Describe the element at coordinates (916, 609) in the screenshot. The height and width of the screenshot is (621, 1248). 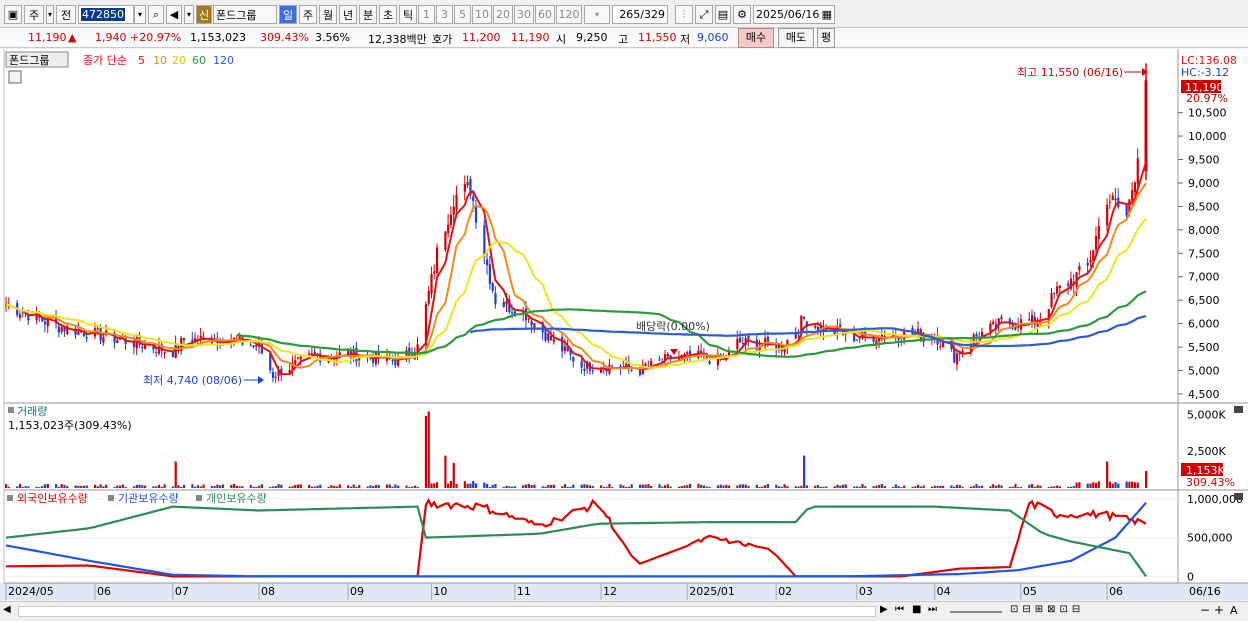
I see `stop-icon: ■` at that location.